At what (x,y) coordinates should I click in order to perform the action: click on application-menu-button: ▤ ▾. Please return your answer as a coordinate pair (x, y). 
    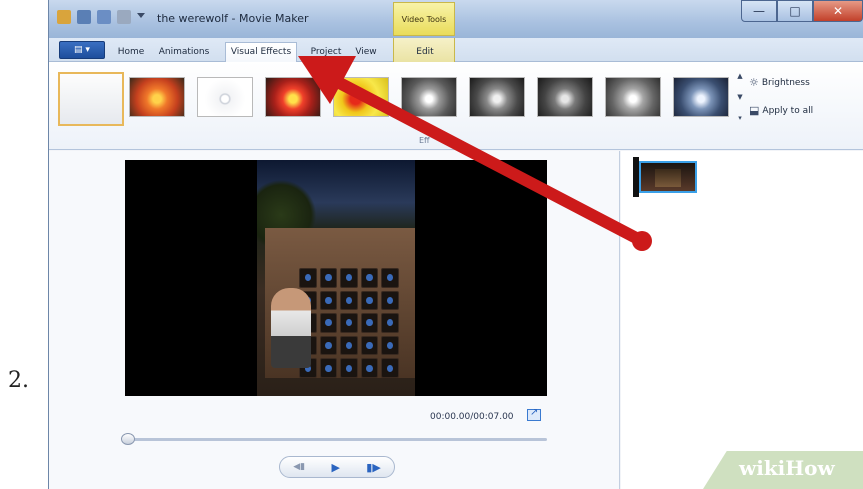
    Looking at the image, I should click on (82, 50).